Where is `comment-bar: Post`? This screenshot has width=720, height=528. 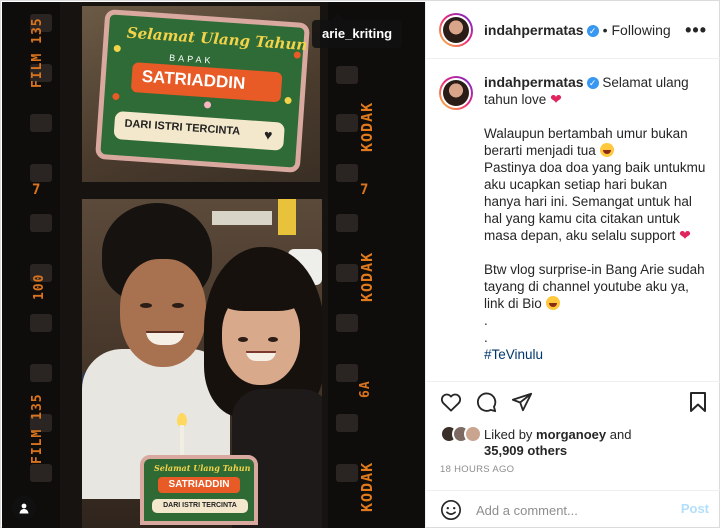 comment-bar: Post is located at coordinates (573, 509).